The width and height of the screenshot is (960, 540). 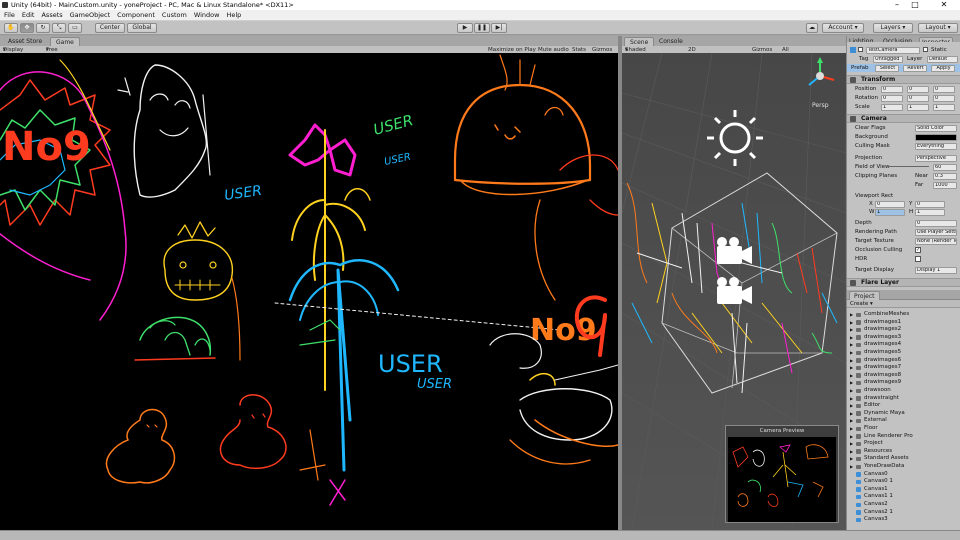 What do you see at coordinates (903, 520) in the screenshot?
I see `project-asset-item: Canvas3` at bounding box center [903, 520].